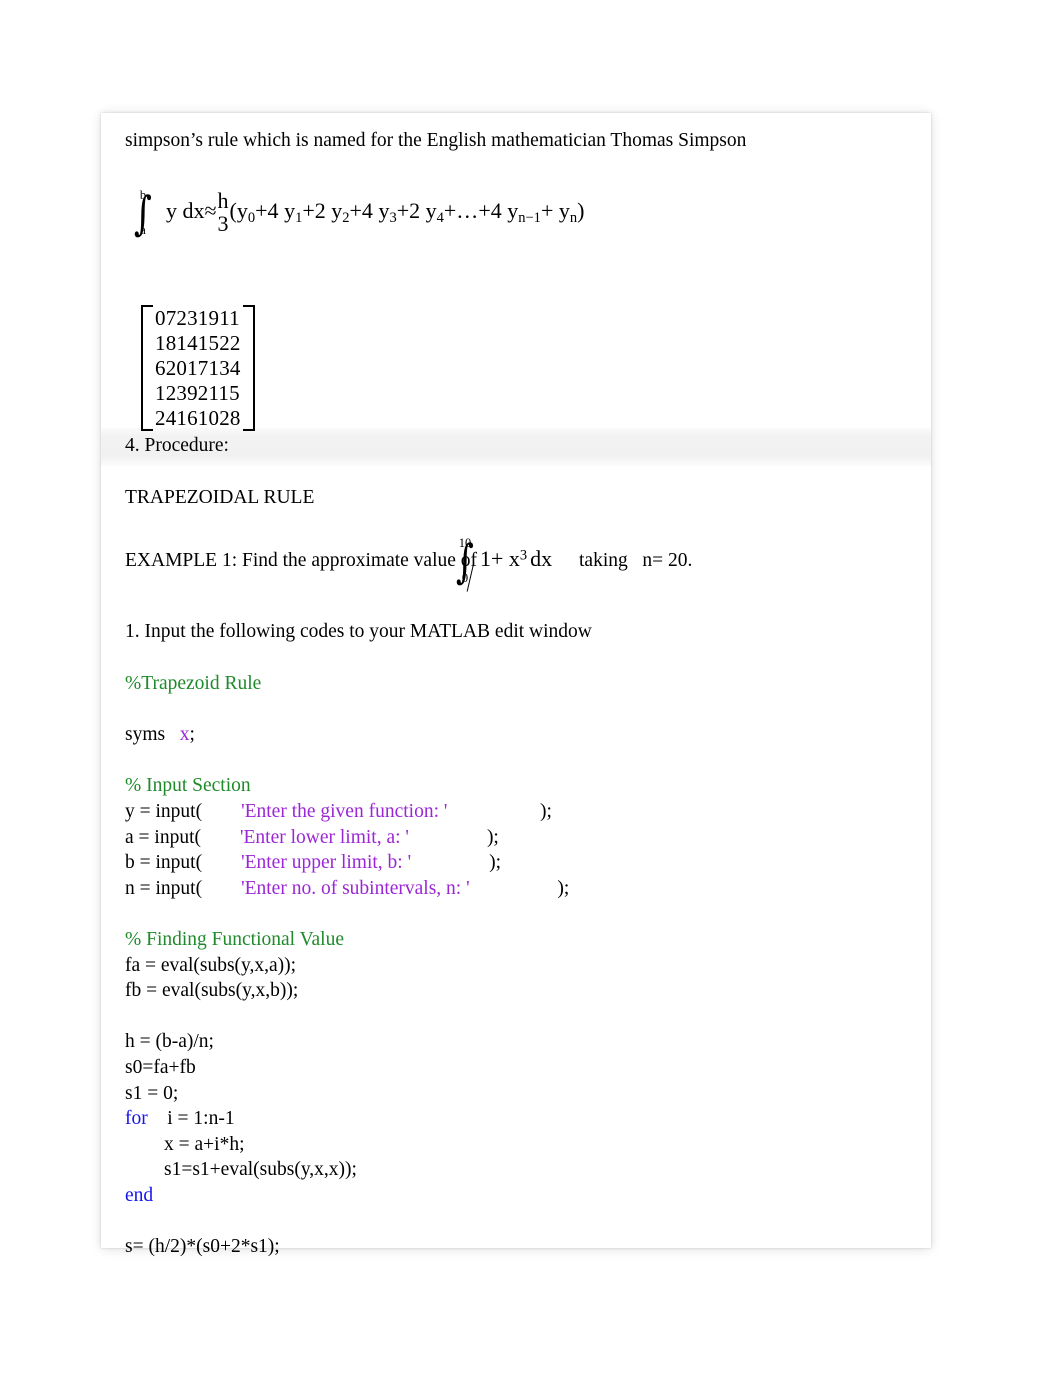 This screenshot has height=1376, width=1062. Describe the element at coordinates (355, 888) in the screenshot. I see `code-segment-purple: 'Enter no. of subintervals, n: '` at that location.